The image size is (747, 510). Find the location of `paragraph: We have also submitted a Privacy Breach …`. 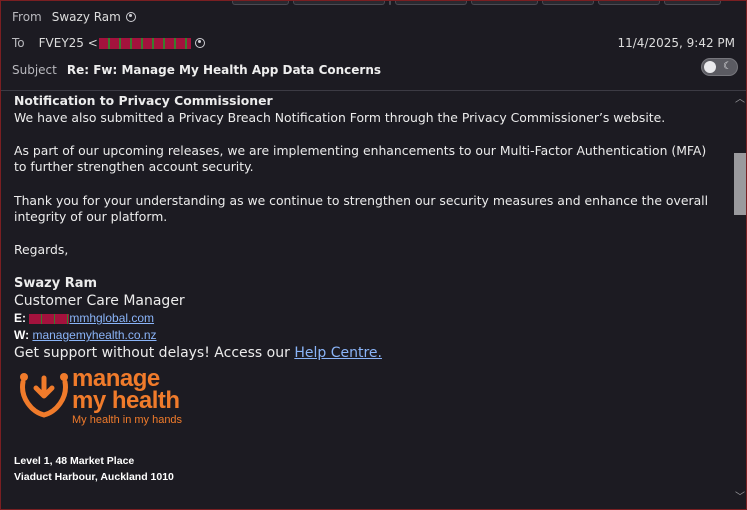

paragraph: We have also submitted a Privacy Breach … is located at coordinates (340, 117).